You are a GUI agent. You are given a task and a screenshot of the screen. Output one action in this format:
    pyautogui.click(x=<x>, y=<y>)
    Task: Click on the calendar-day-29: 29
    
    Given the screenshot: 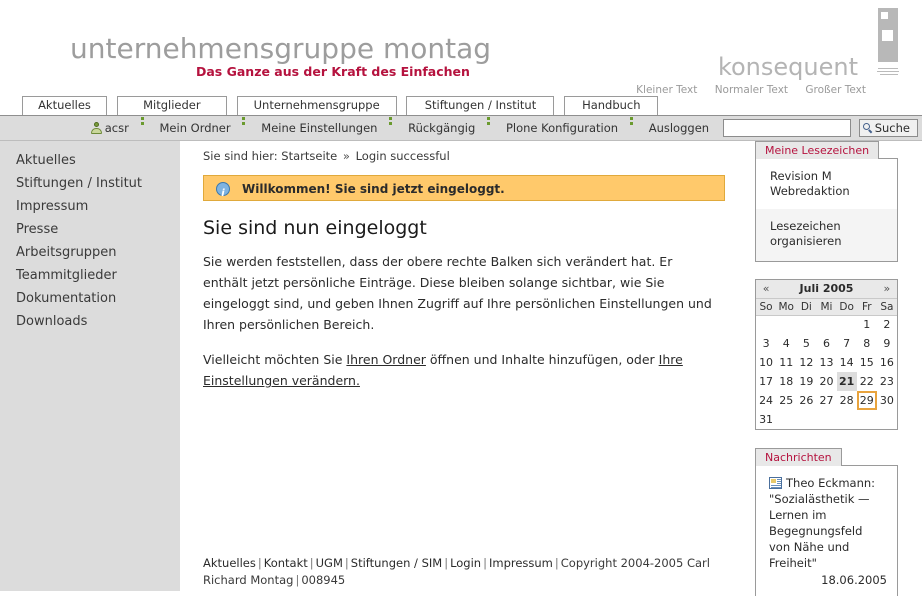 What is the action you would take?
    pyautogui.click(x=867, y=400)
    